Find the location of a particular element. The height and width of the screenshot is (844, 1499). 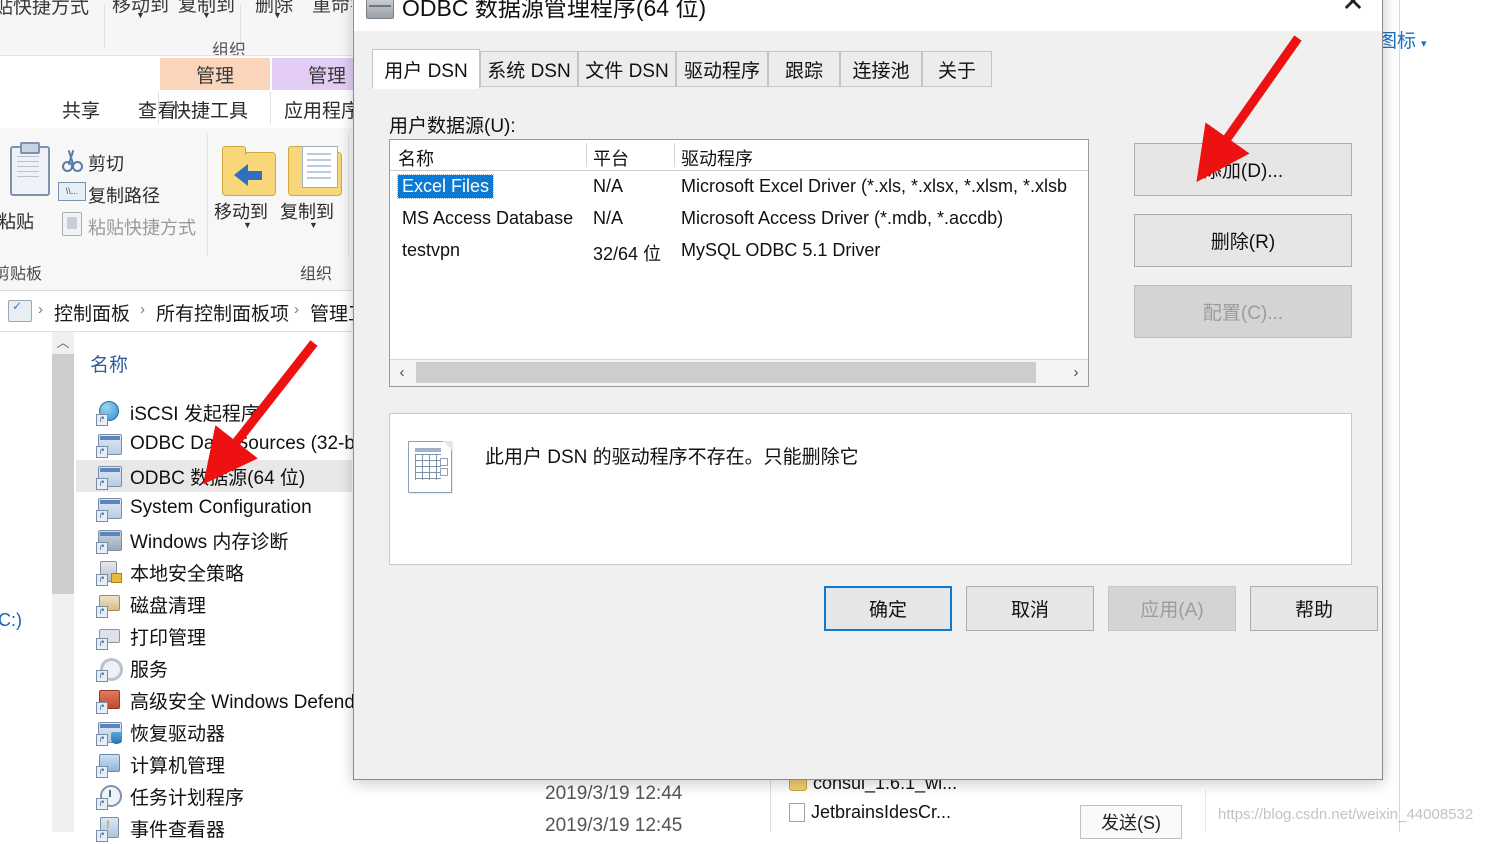

list-item-label: 服务 is located at coordinates (149, 670).